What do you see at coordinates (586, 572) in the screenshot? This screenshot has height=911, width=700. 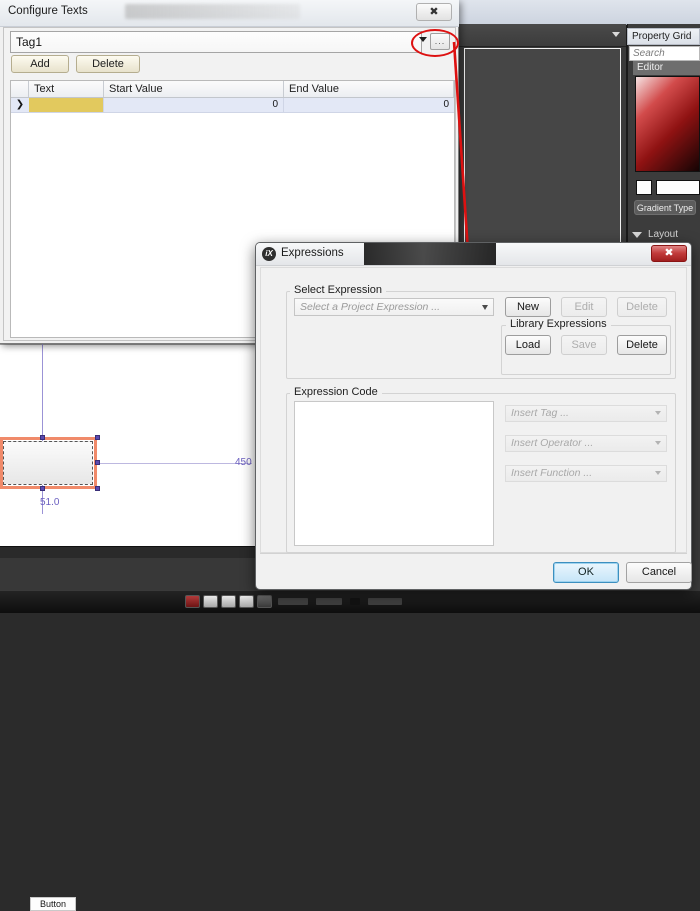 I see `ok-button: OK` at bounding box center [586, 572].